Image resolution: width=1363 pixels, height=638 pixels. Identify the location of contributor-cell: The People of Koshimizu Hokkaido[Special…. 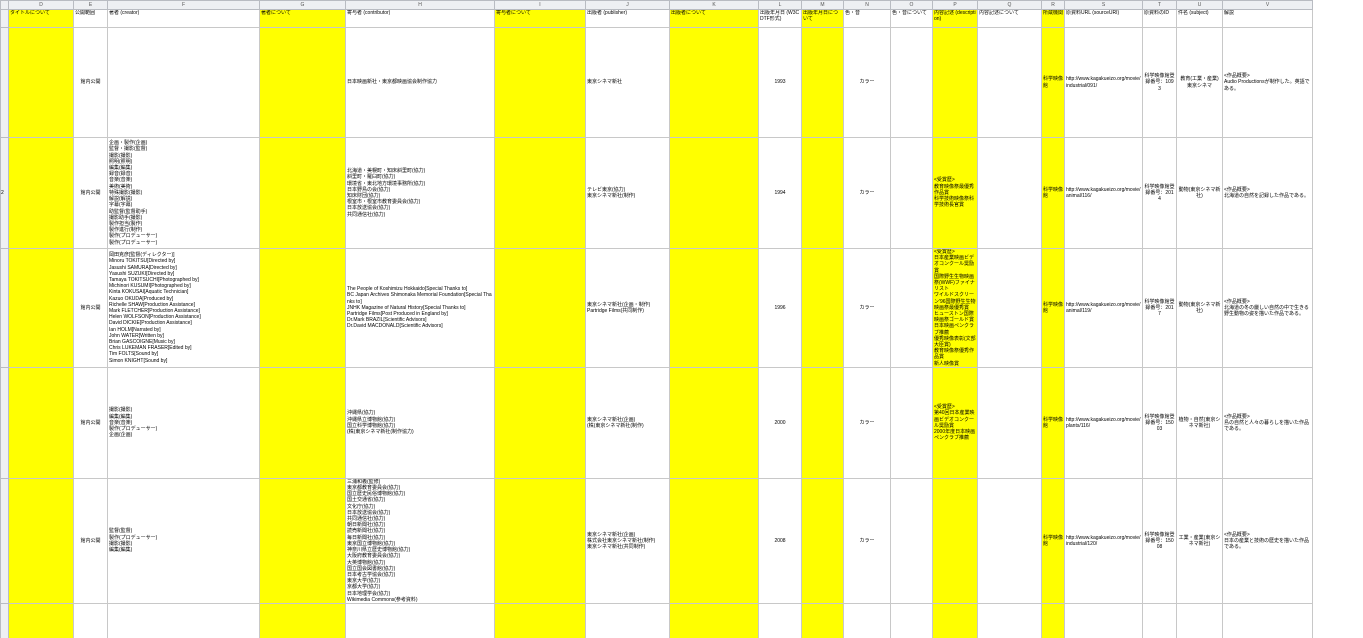
(420, 308).